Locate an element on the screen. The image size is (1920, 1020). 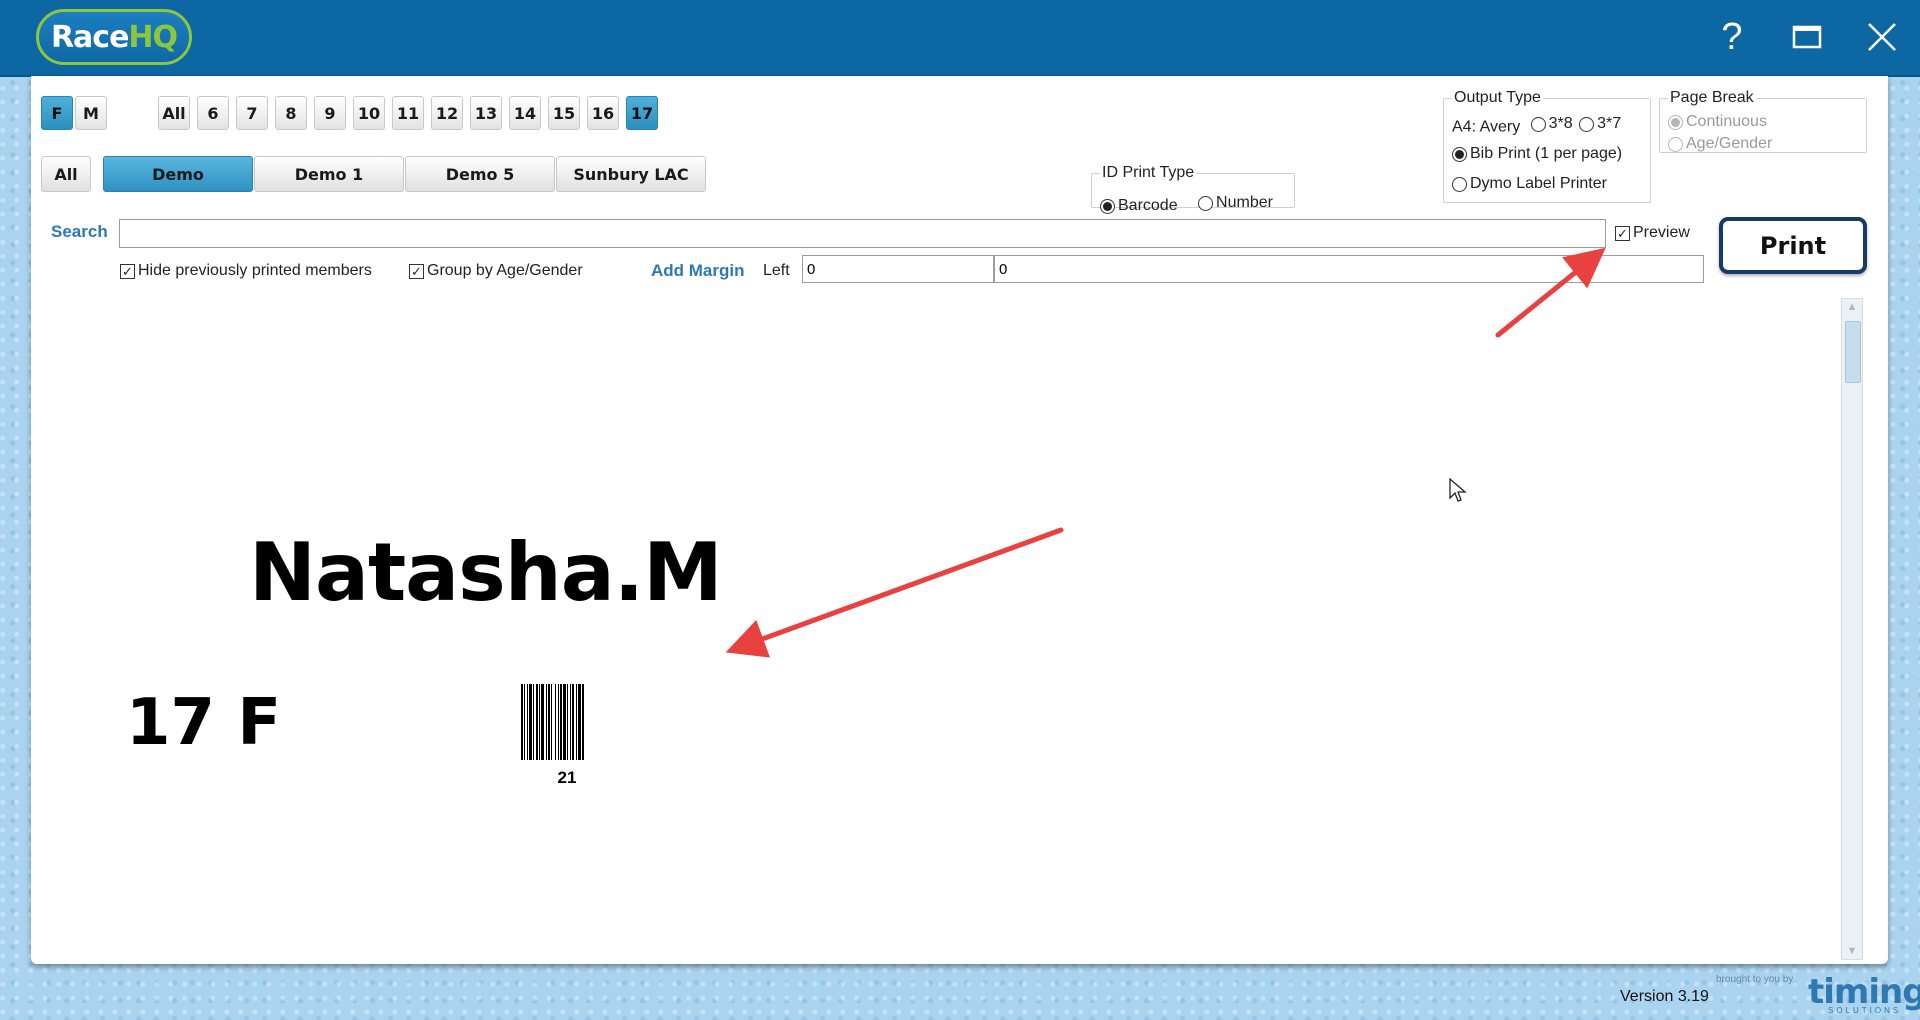
brand-tagline: brought to you by is located at coordinates (1755, 979).